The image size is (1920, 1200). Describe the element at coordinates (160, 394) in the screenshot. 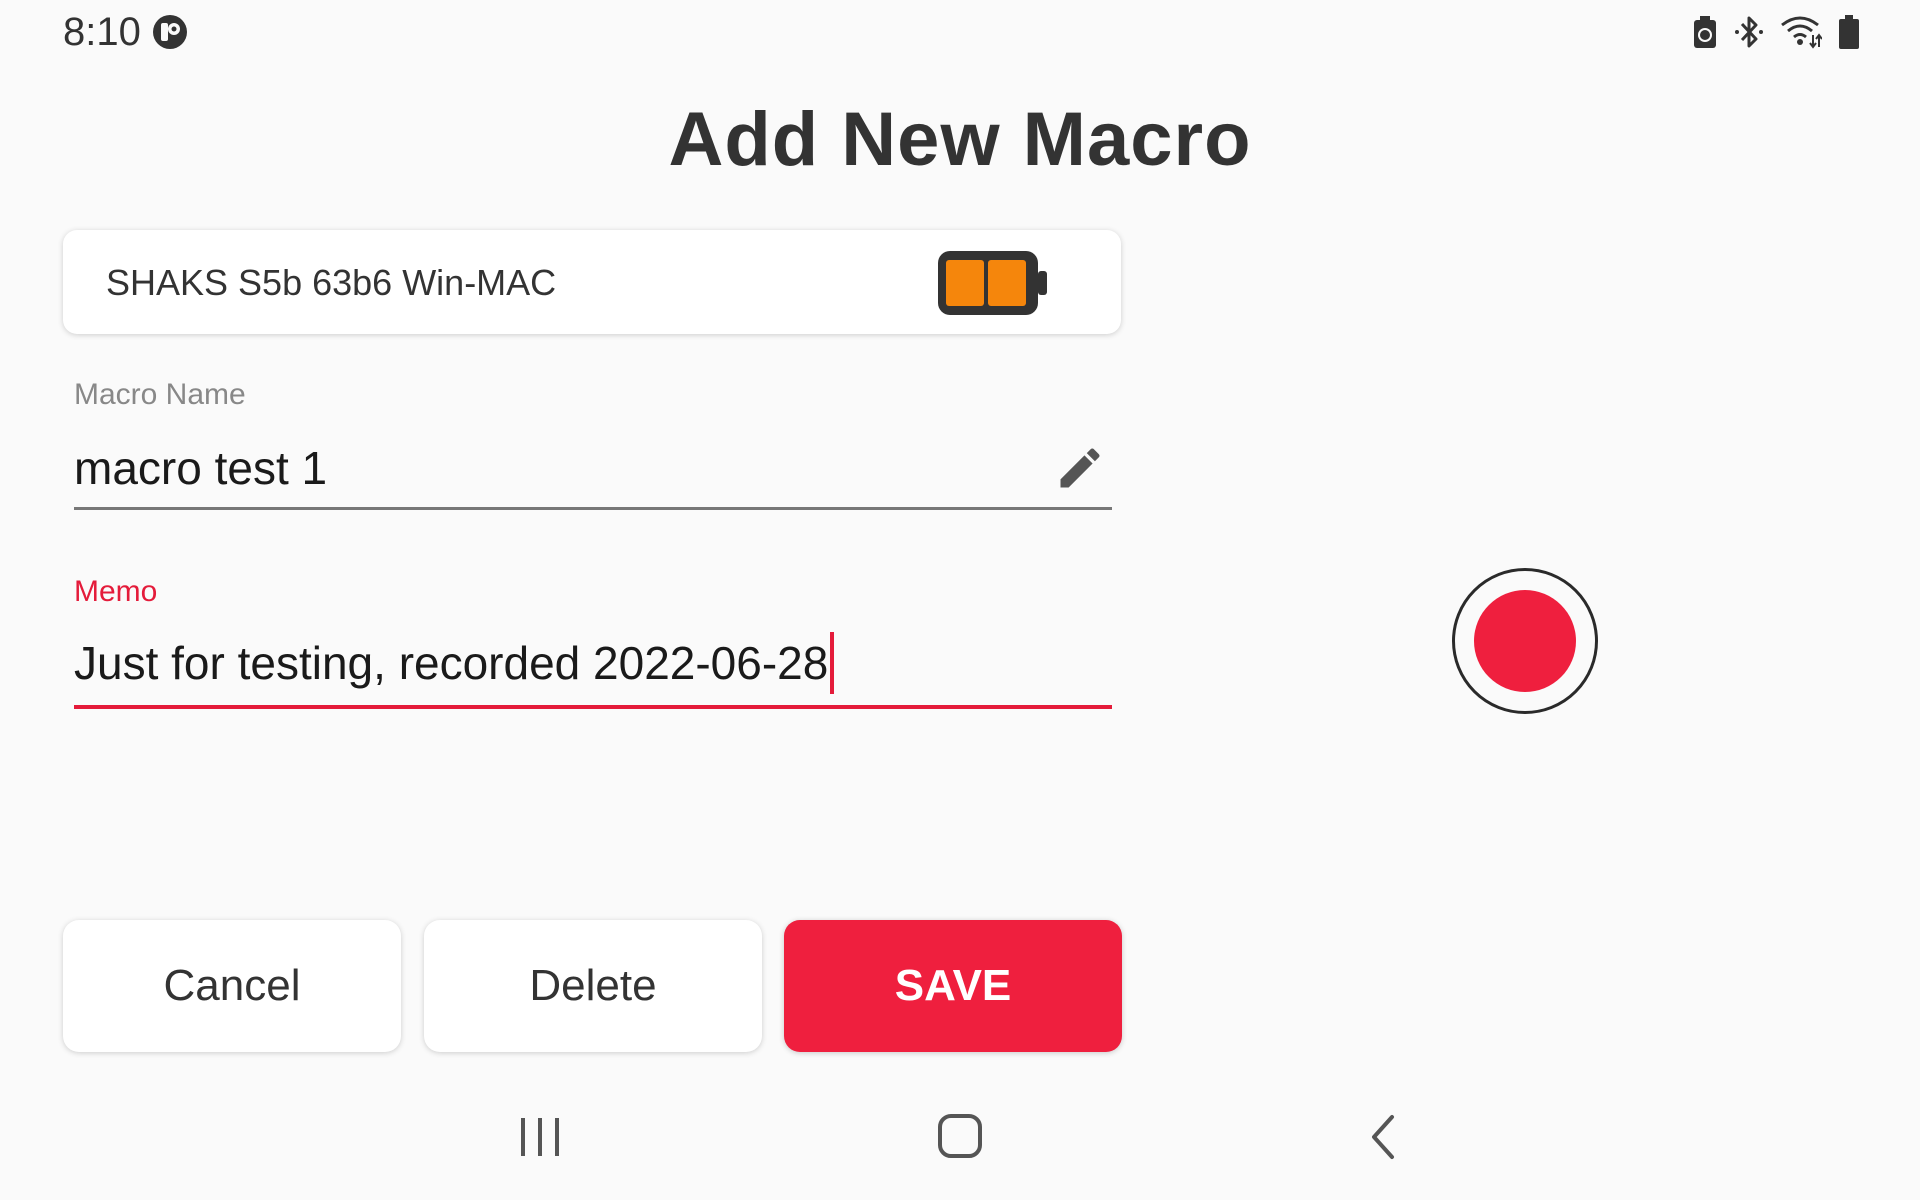

I see `macro-name-label: Macro Name` at that location.